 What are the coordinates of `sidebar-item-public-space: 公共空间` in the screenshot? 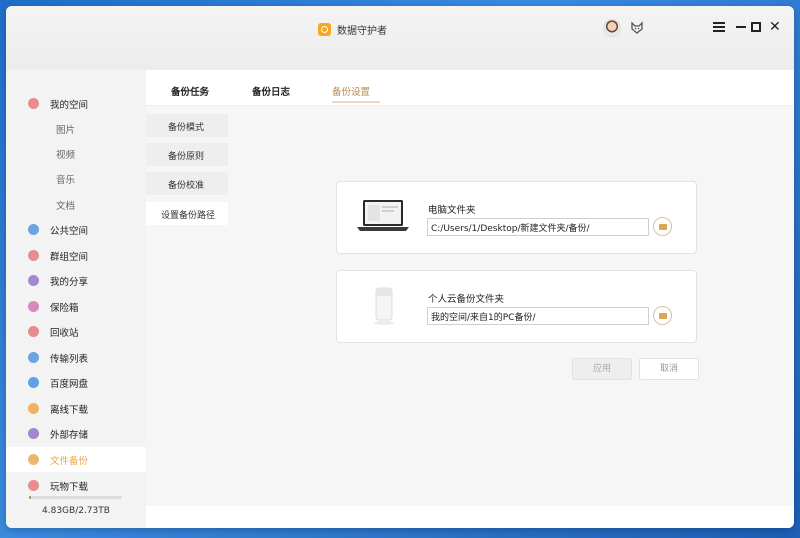 It's located at (76, 229).